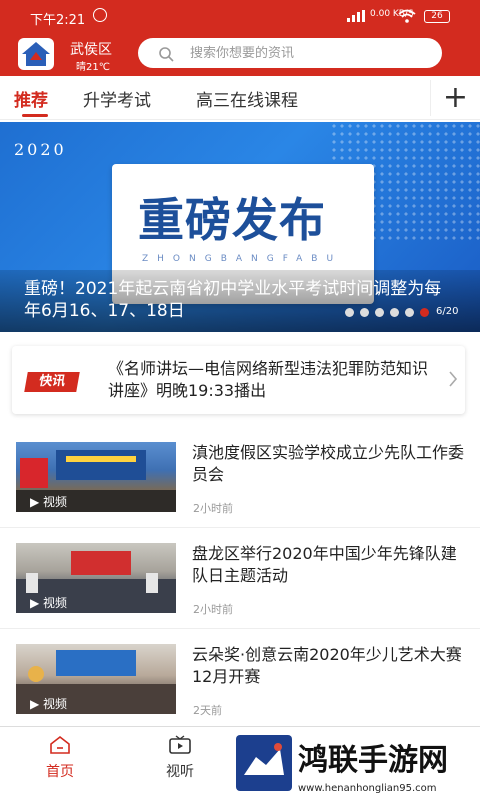  Describe the element at coordinates (93, 67) in the screenshot. I see `weather-text: 晴21℃` at that location.